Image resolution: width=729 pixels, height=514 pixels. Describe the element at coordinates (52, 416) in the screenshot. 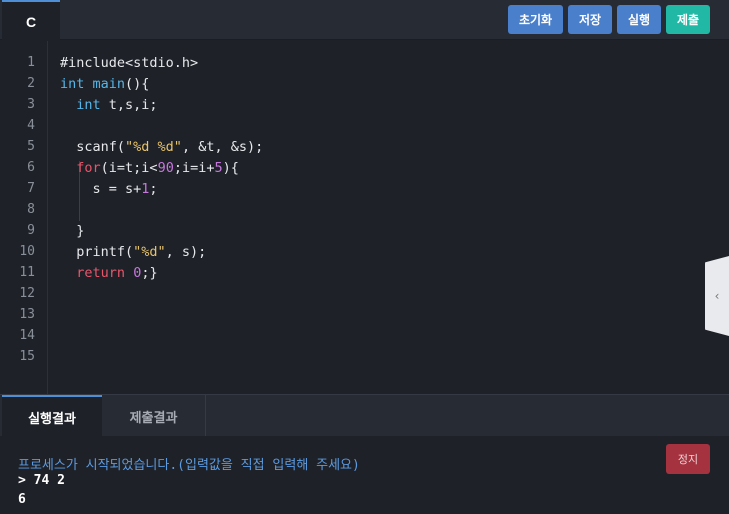

I see `tab-run-result: 실행결과` at that location.